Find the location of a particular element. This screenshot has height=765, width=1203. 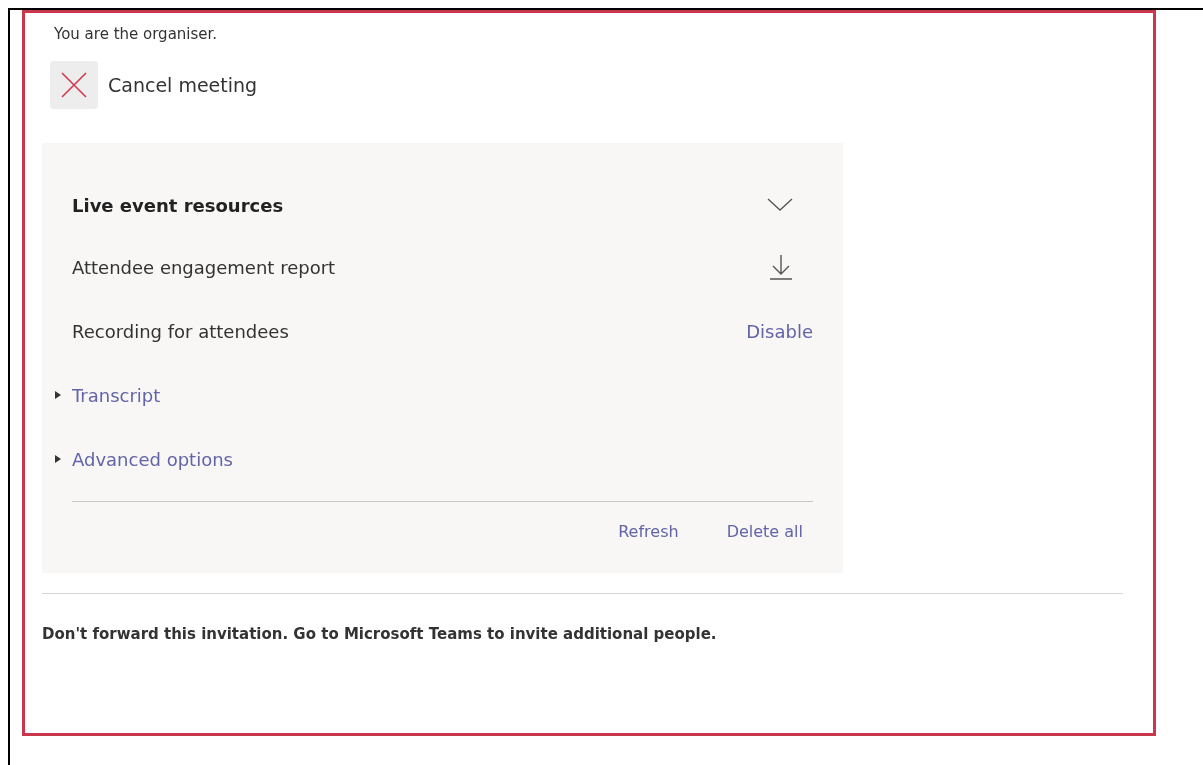

expander-link: Transcript is located at coordinates (116, 395).